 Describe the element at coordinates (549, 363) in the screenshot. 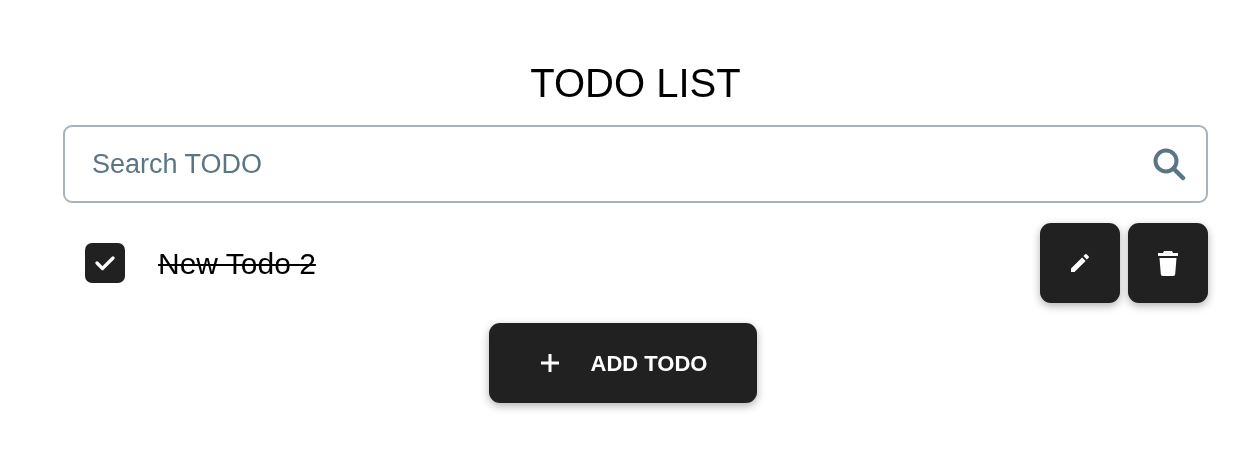

I see `plus-icon` at that location.